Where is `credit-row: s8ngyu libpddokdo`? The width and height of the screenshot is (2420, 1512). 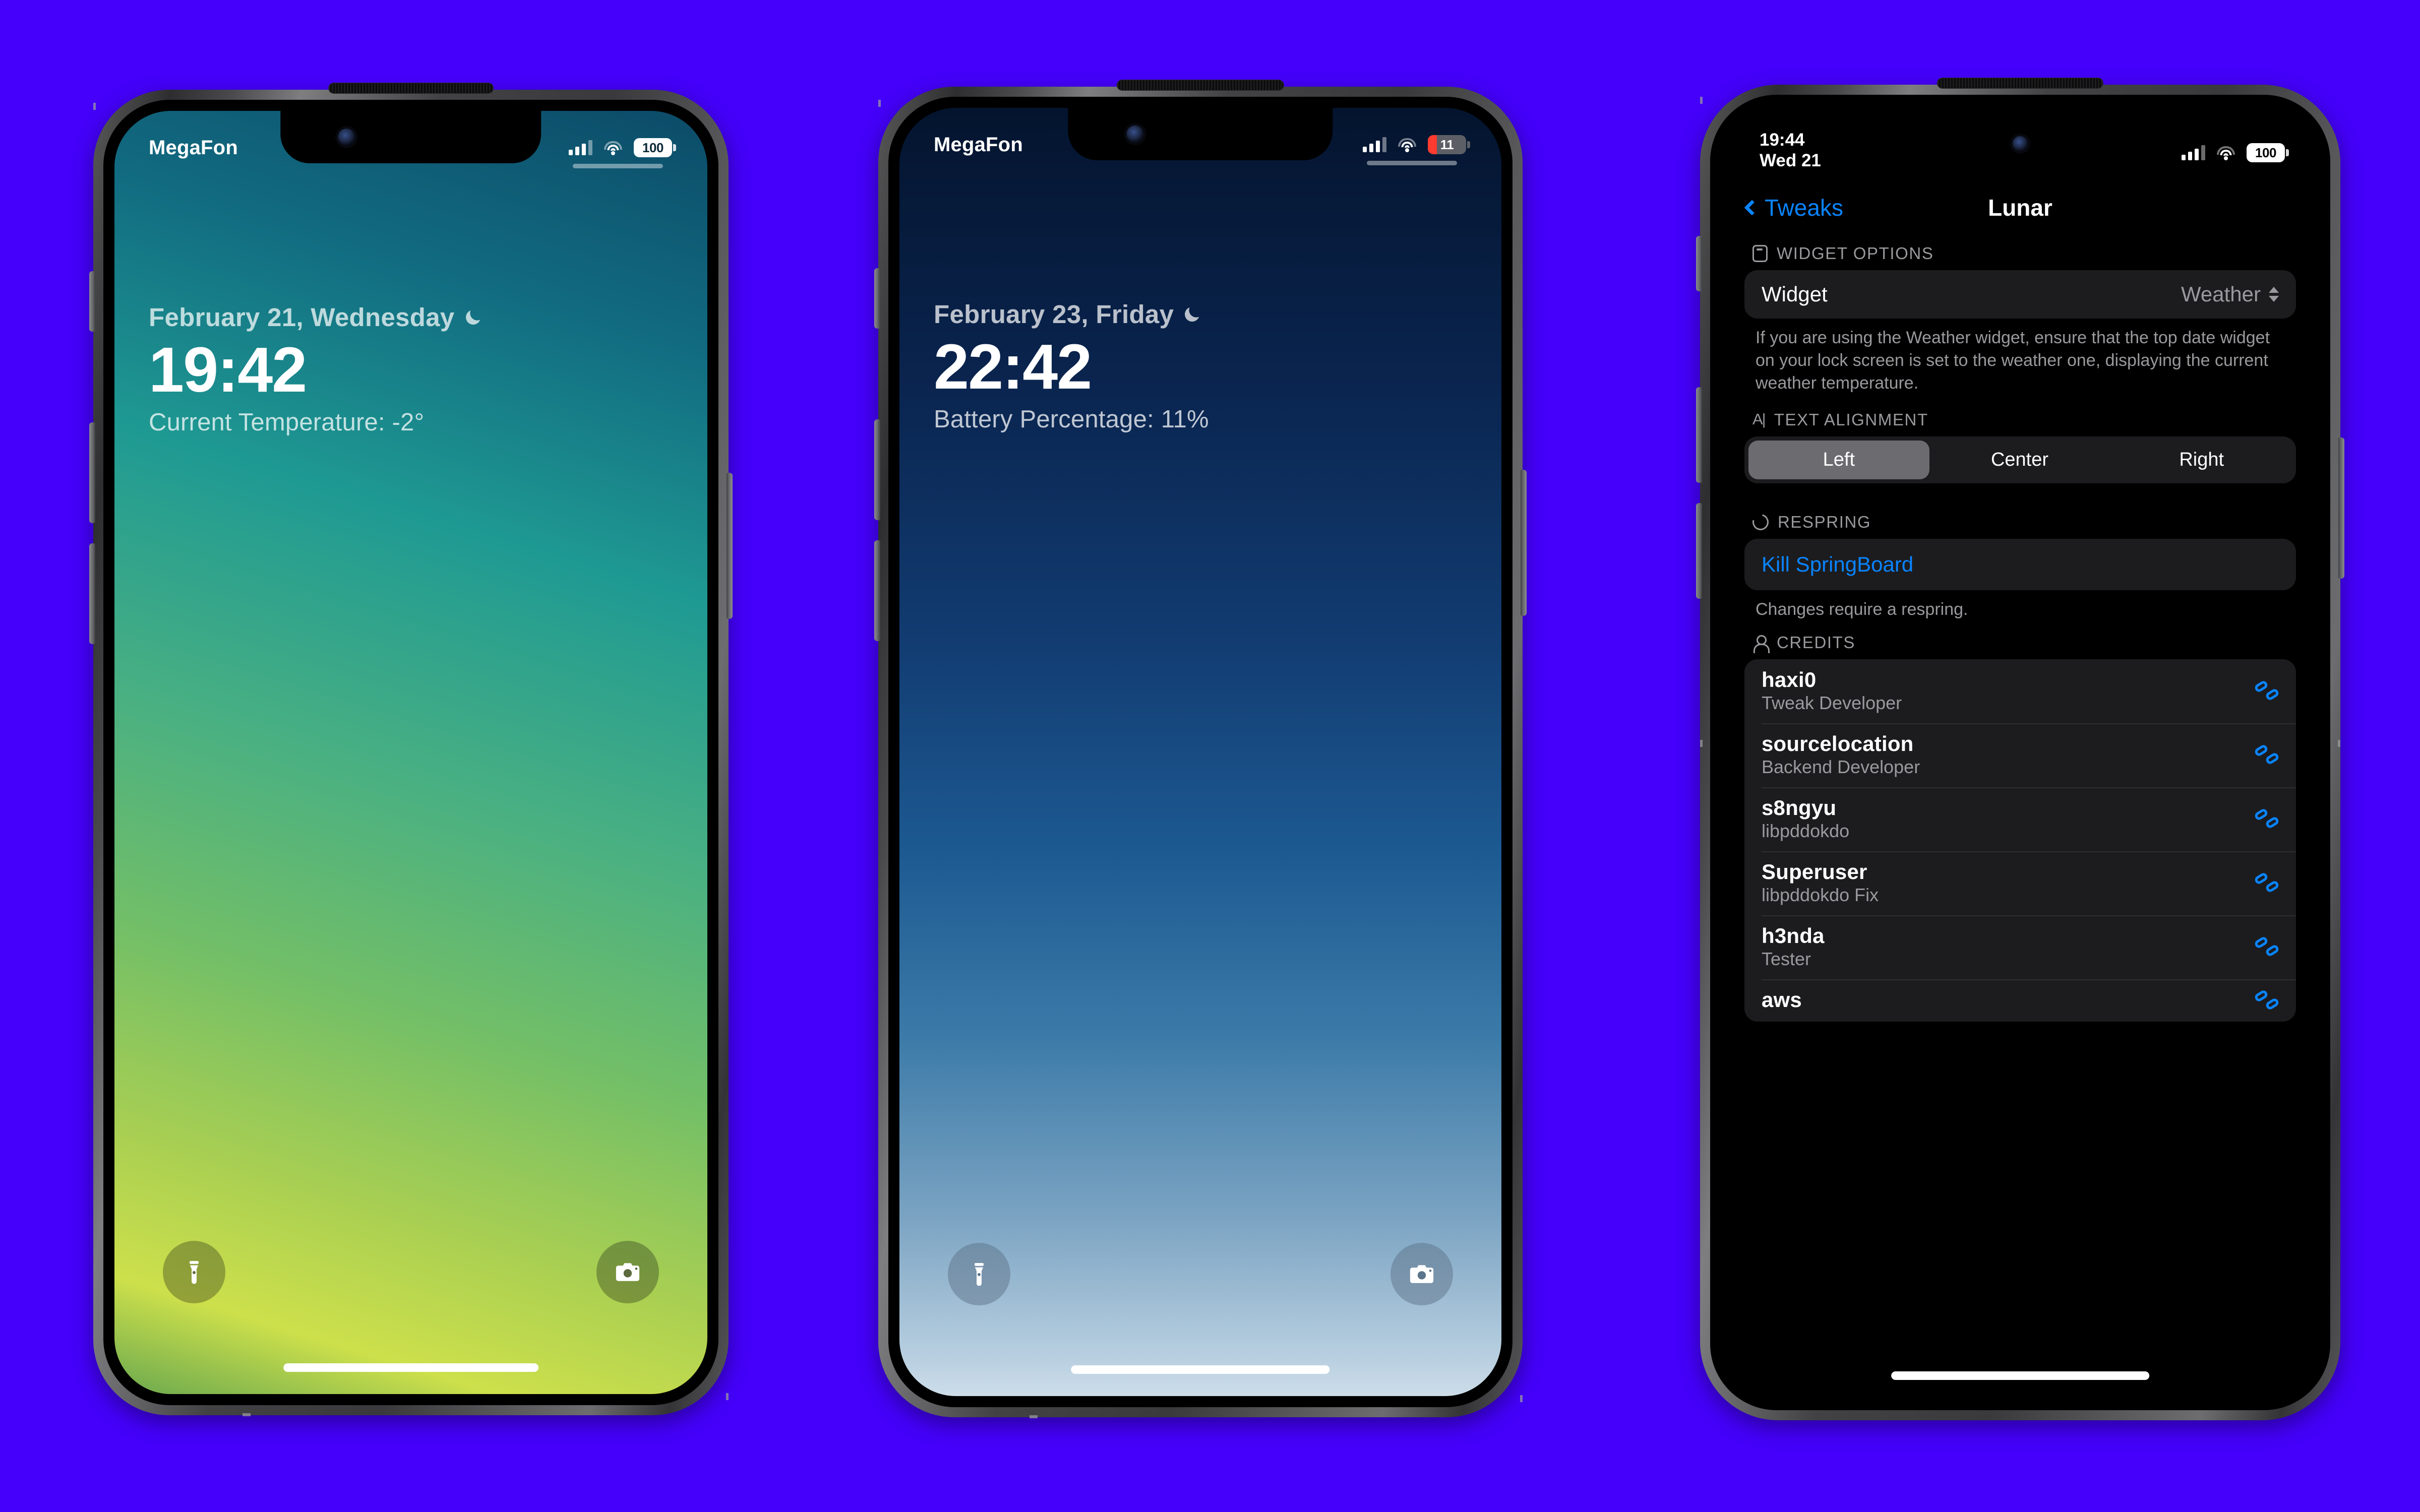 credit-row: s8ngyu libpddokdo is located at coordinates (2020, 819).